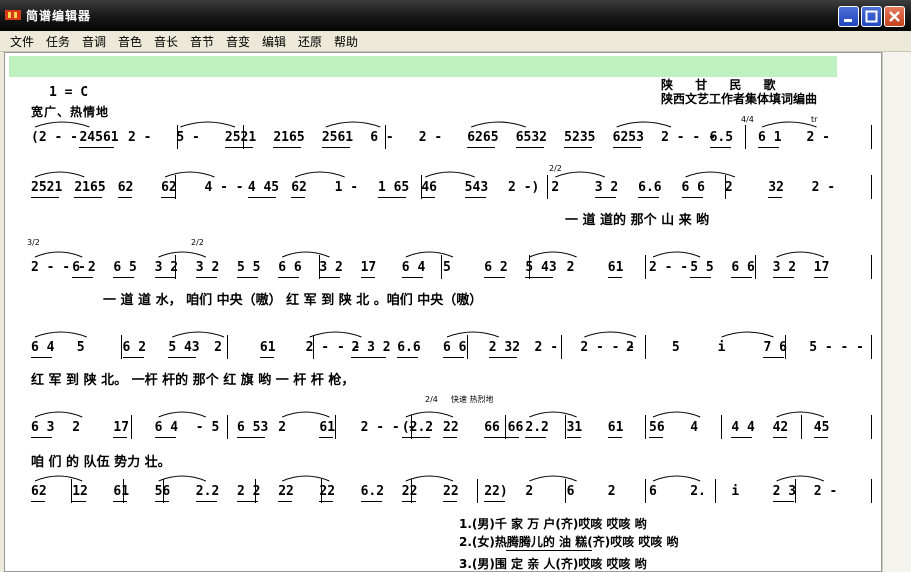  What do you see at coordinates (94, 41) in the screenshot?
I see `menu-key: 音调` at bounding box center [94, 41].